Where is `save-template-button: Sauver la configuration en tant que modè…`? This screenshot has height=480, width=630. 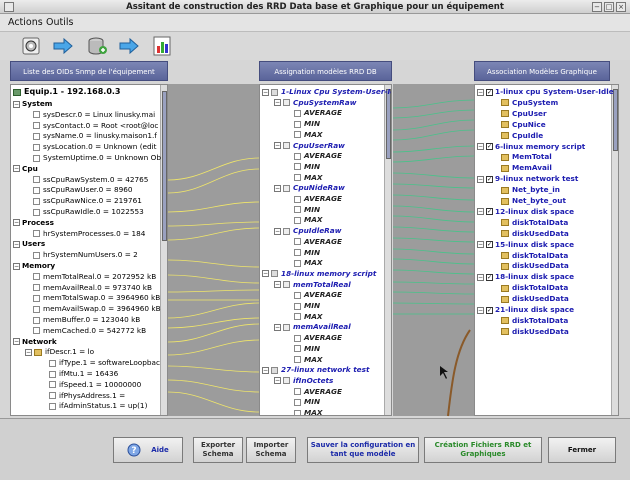 save-template-button: Sauver la configuration en tant que modè… is located at coordinates (363, 450).